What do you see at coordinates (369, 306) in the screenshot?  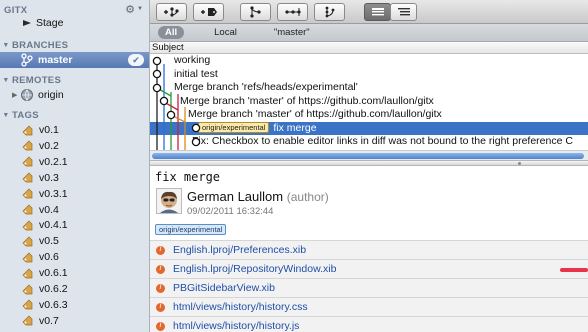 I see `changed-file-row: / html/views/history/history.css` at bounding box center [369, 306].